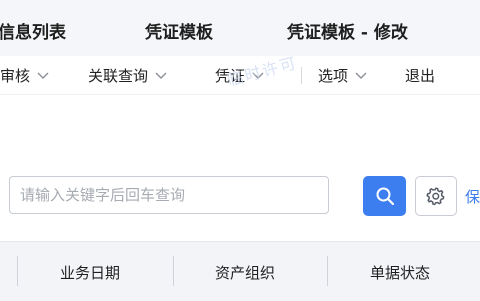  I want to click on toolbar-related-query-label: 关联查询, so click(118, 76).